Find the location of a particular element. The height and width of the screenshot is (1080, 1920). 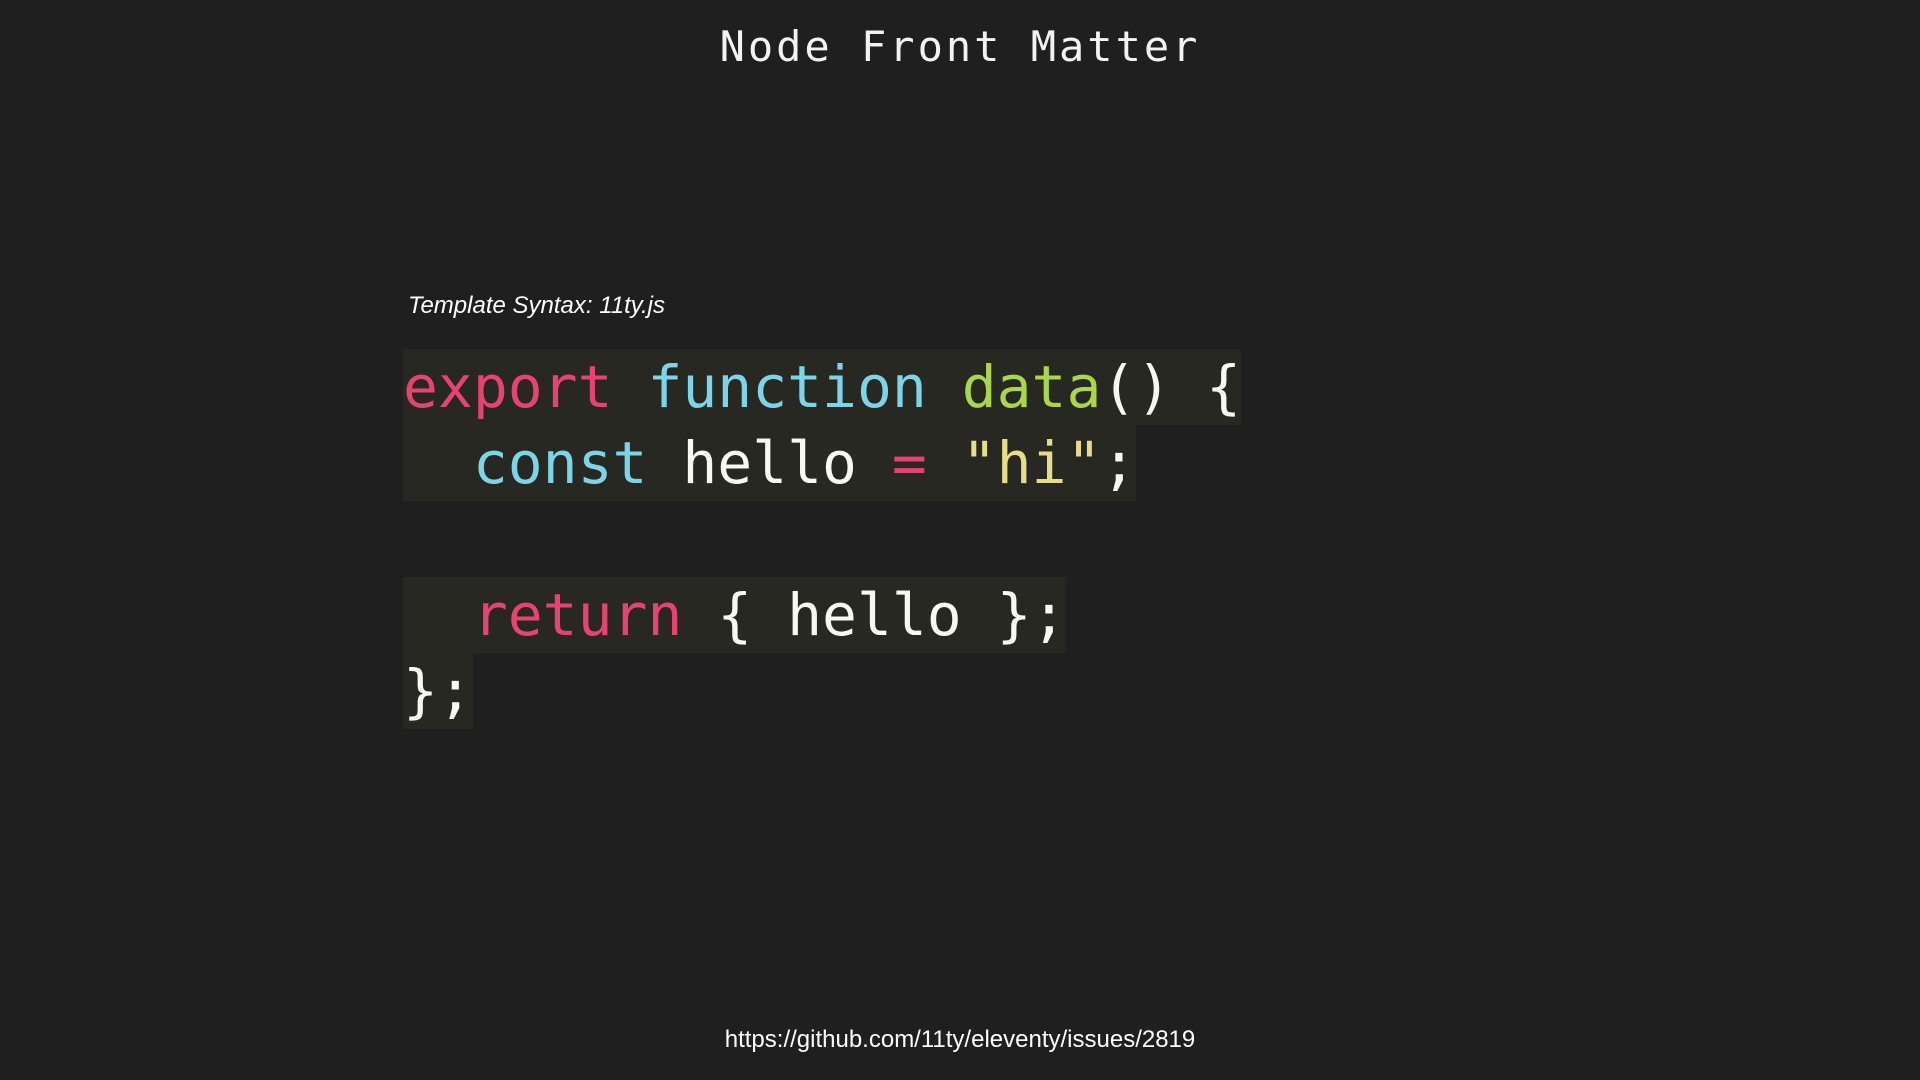

code-line-4: return { hello }; is located at coordinates (822, 615).